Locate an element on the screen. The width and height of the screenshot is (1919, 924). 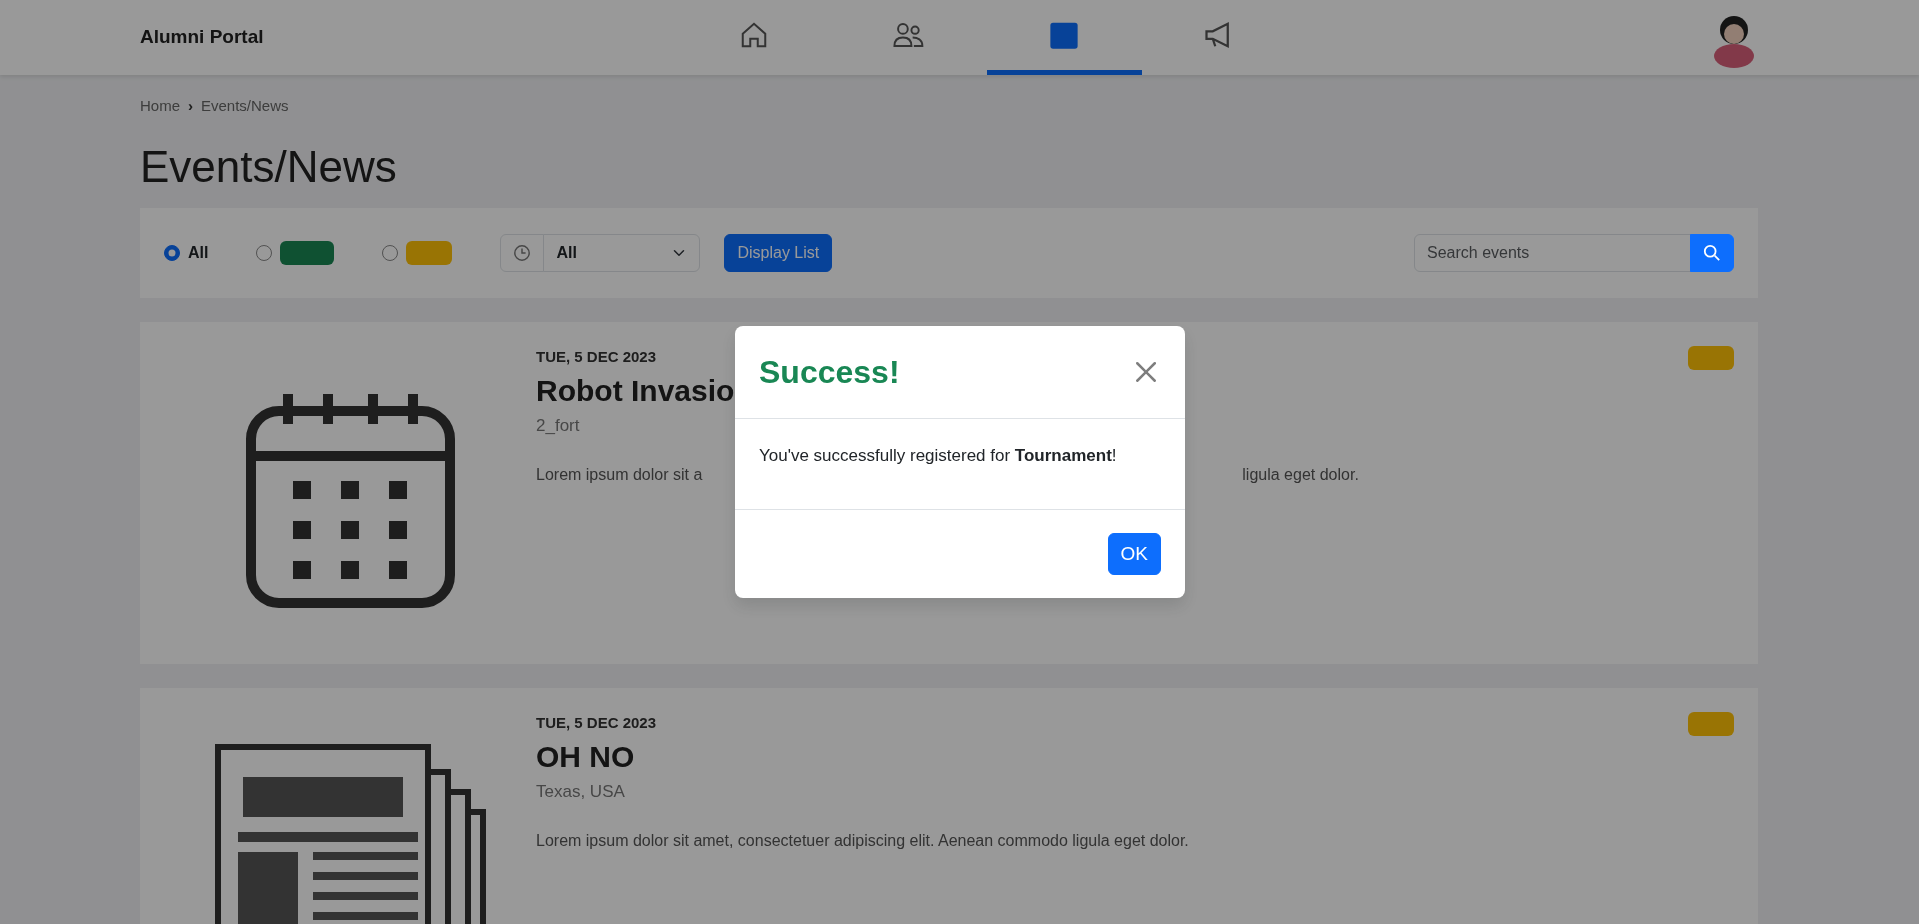
filter-label: All is located at coordinates (198, 252).